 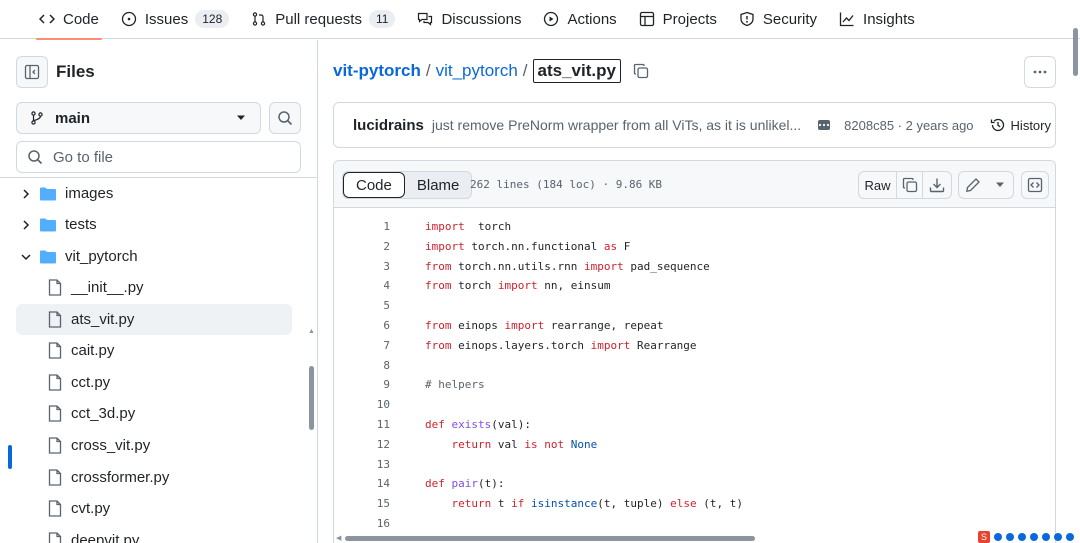 What do you see at coordinates (579, 19) in the screenshot?
I see `tab-actions: Actions` at bounding box center [579, 19].